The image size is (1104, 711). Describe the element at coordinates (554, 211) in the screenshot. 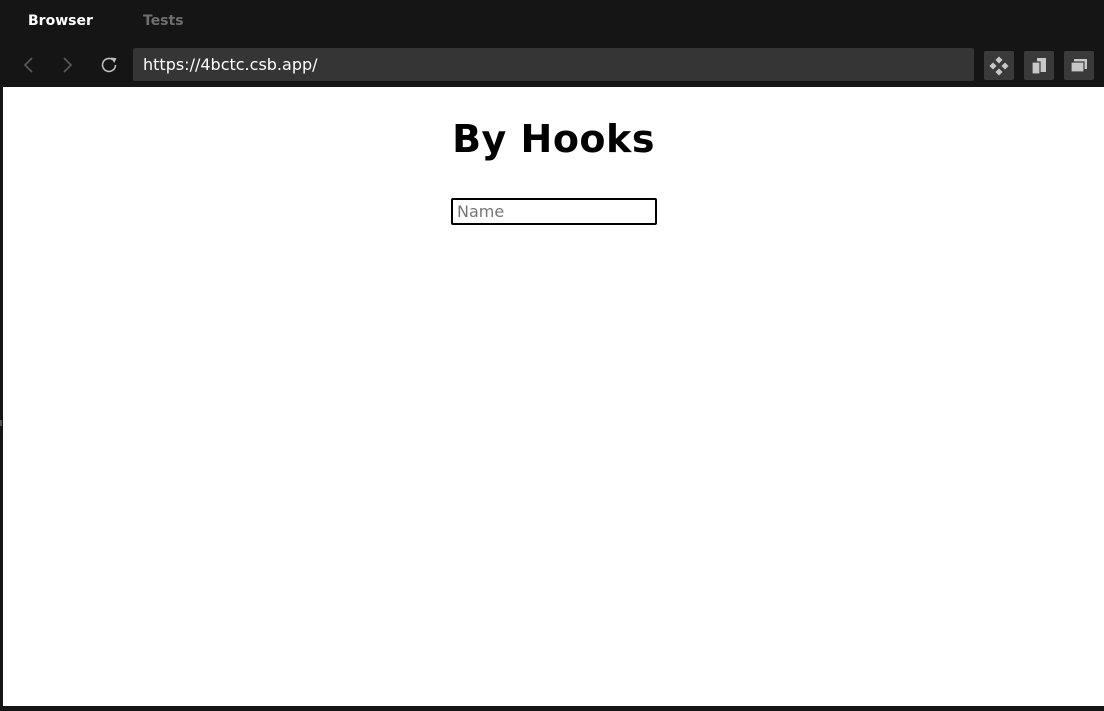

I see `name-input` at that location.